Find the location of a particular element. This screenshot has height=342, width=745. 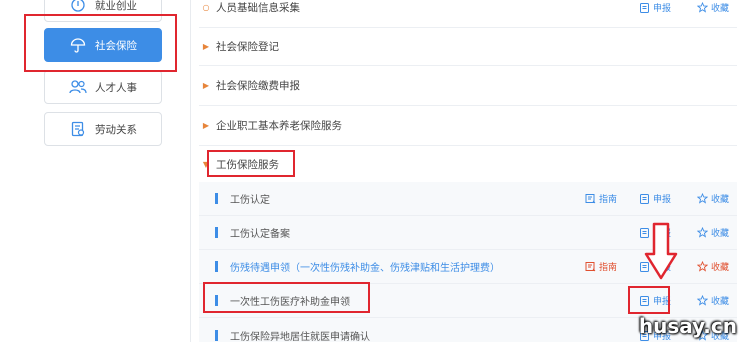

sidebar-item-talent: 人才人事 is located at coordinates (103, 87).